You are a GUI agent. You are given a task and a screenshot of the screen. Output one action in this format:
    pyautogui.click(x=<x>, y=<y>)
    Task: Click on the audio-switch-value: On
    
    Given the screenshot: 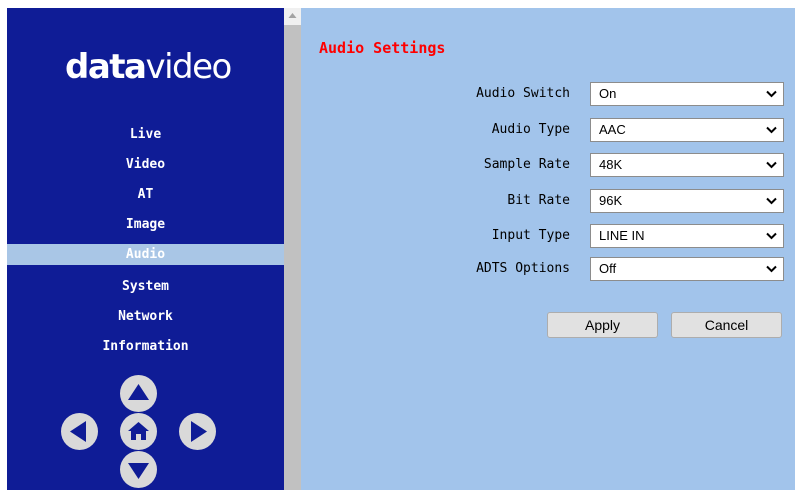 What is the action you would take?
    pyautogui.click(x=608, y=93)
    